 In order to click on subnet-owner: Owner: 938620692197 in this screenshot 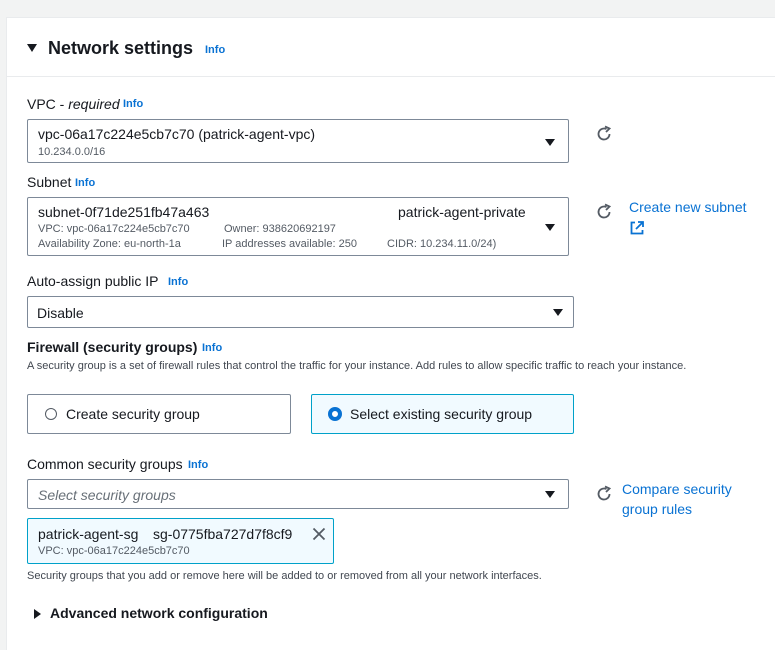, I will do `click(280, 229)`.